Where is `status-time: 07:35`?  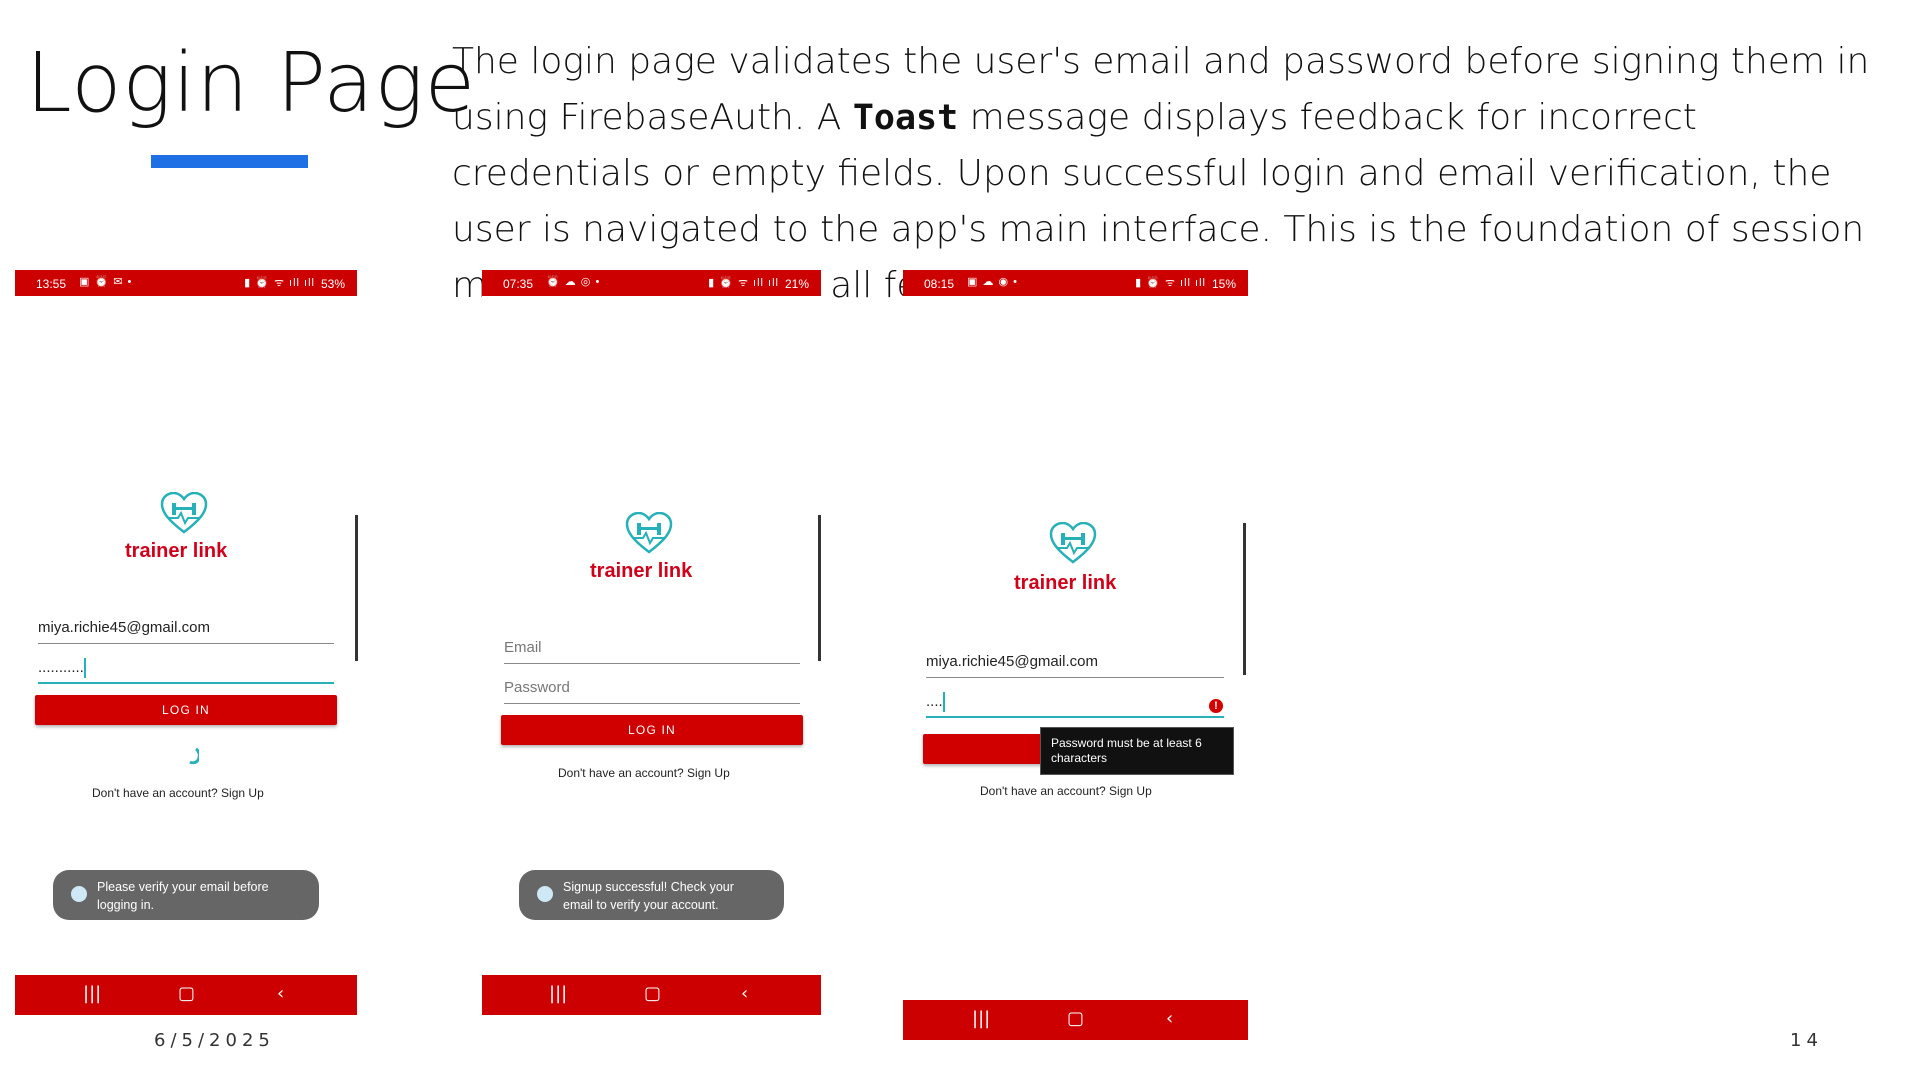
status-time: 07:35 is located at coordinates (518, 284).